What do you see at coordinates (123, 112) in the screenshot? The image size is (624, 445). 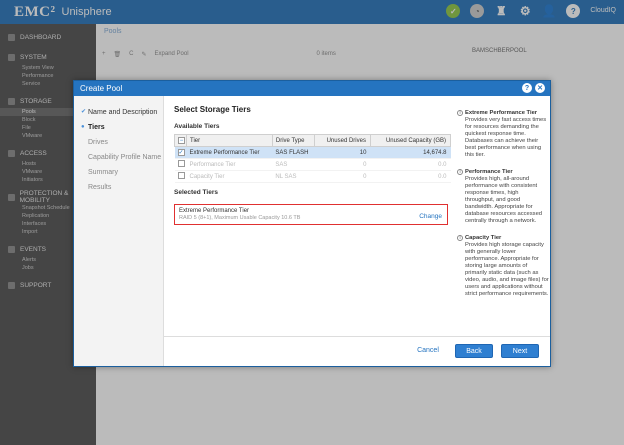 I see `wizard-step-label: Name and Description` at bounding box center [123, 112].